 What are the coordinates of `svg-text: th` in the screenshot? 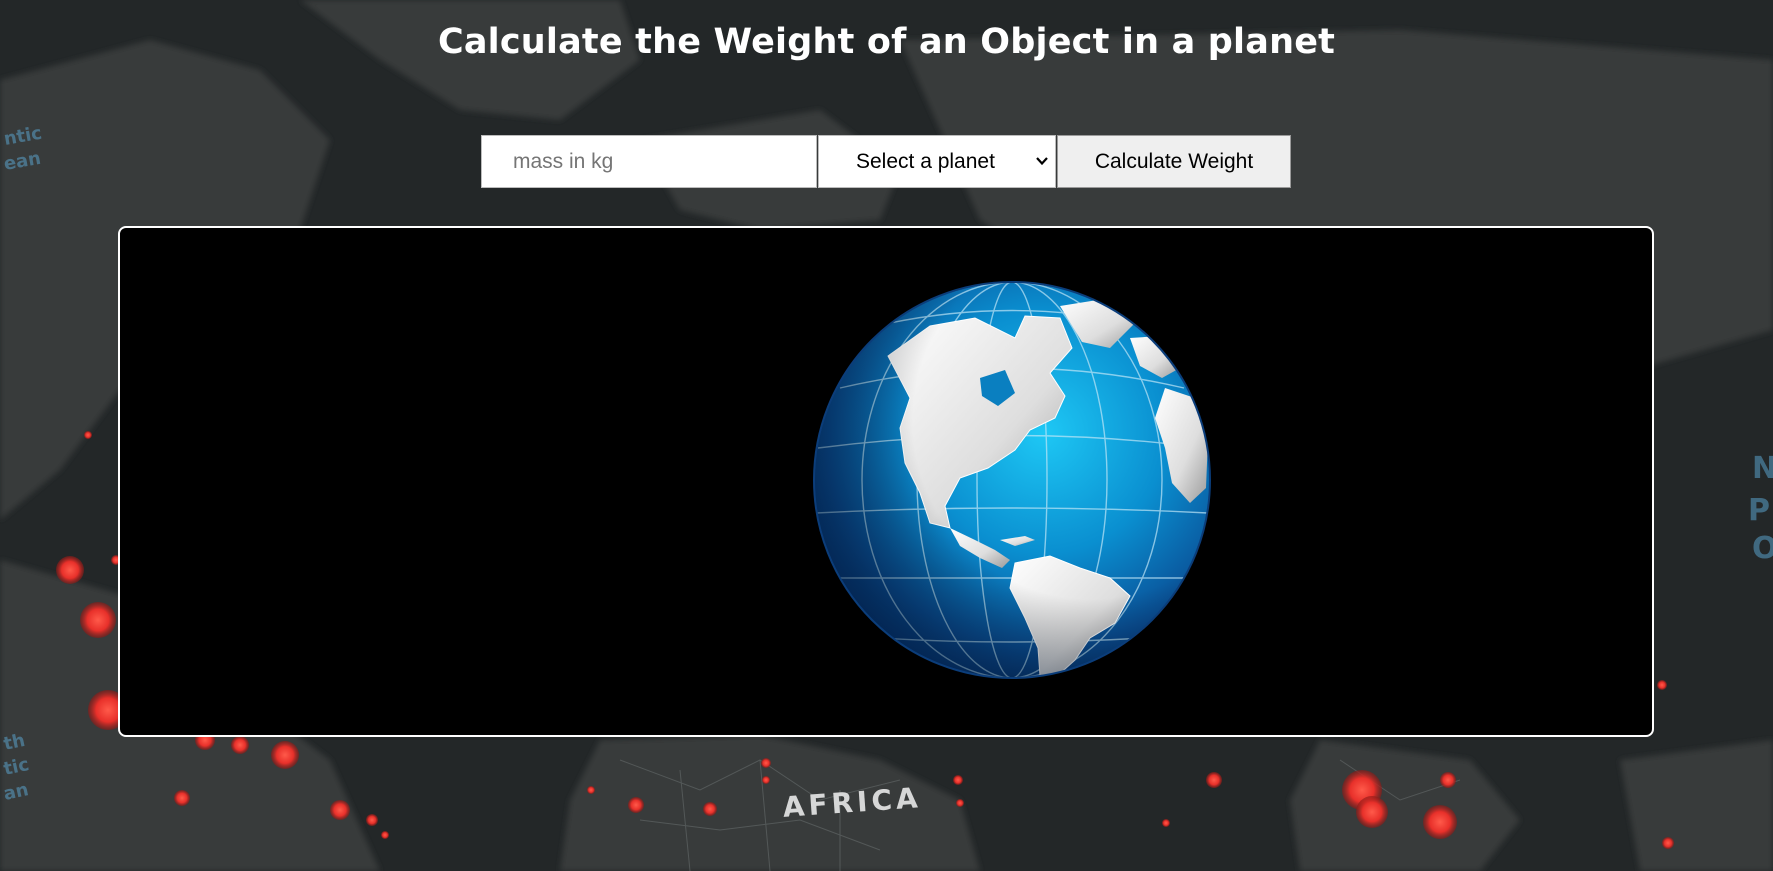 It's located at (14, 742).